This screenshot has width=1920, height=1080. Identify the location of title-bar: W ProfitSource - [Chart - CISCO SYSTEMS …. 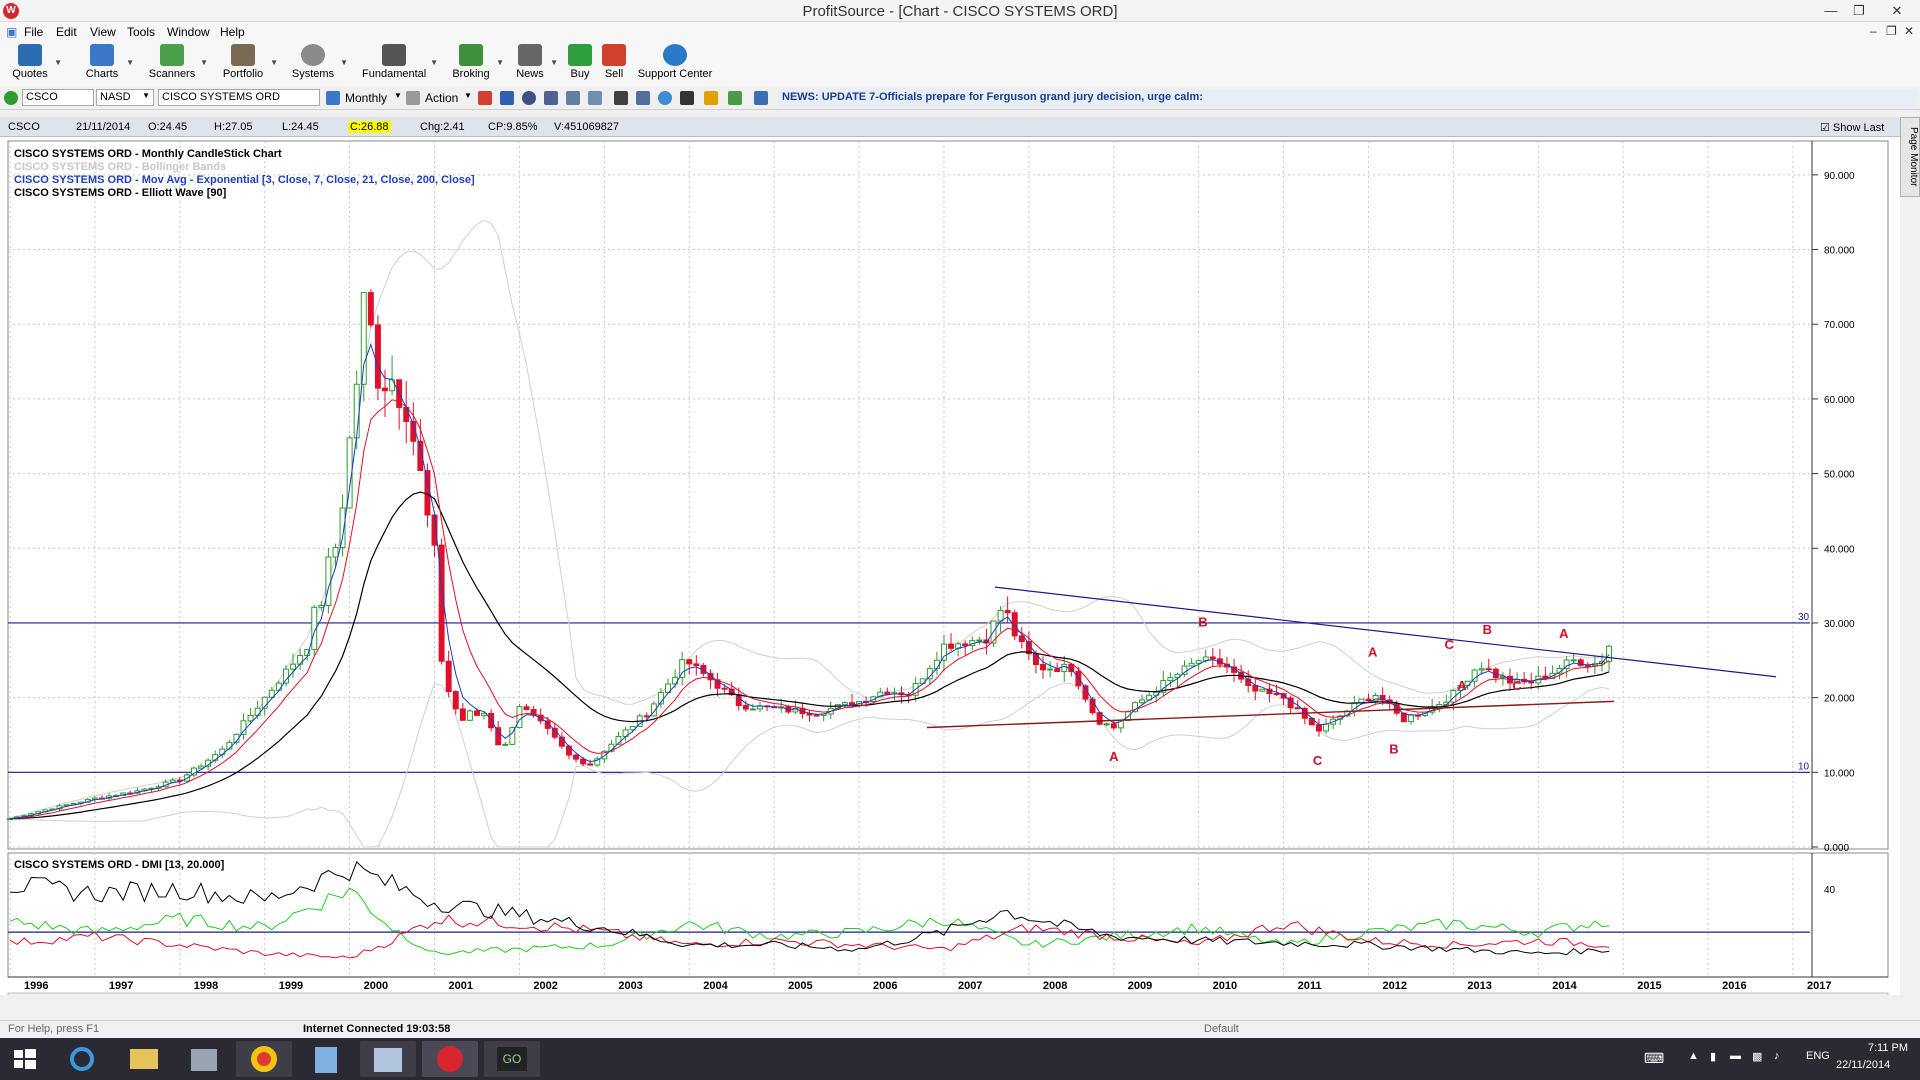
(960, 11).